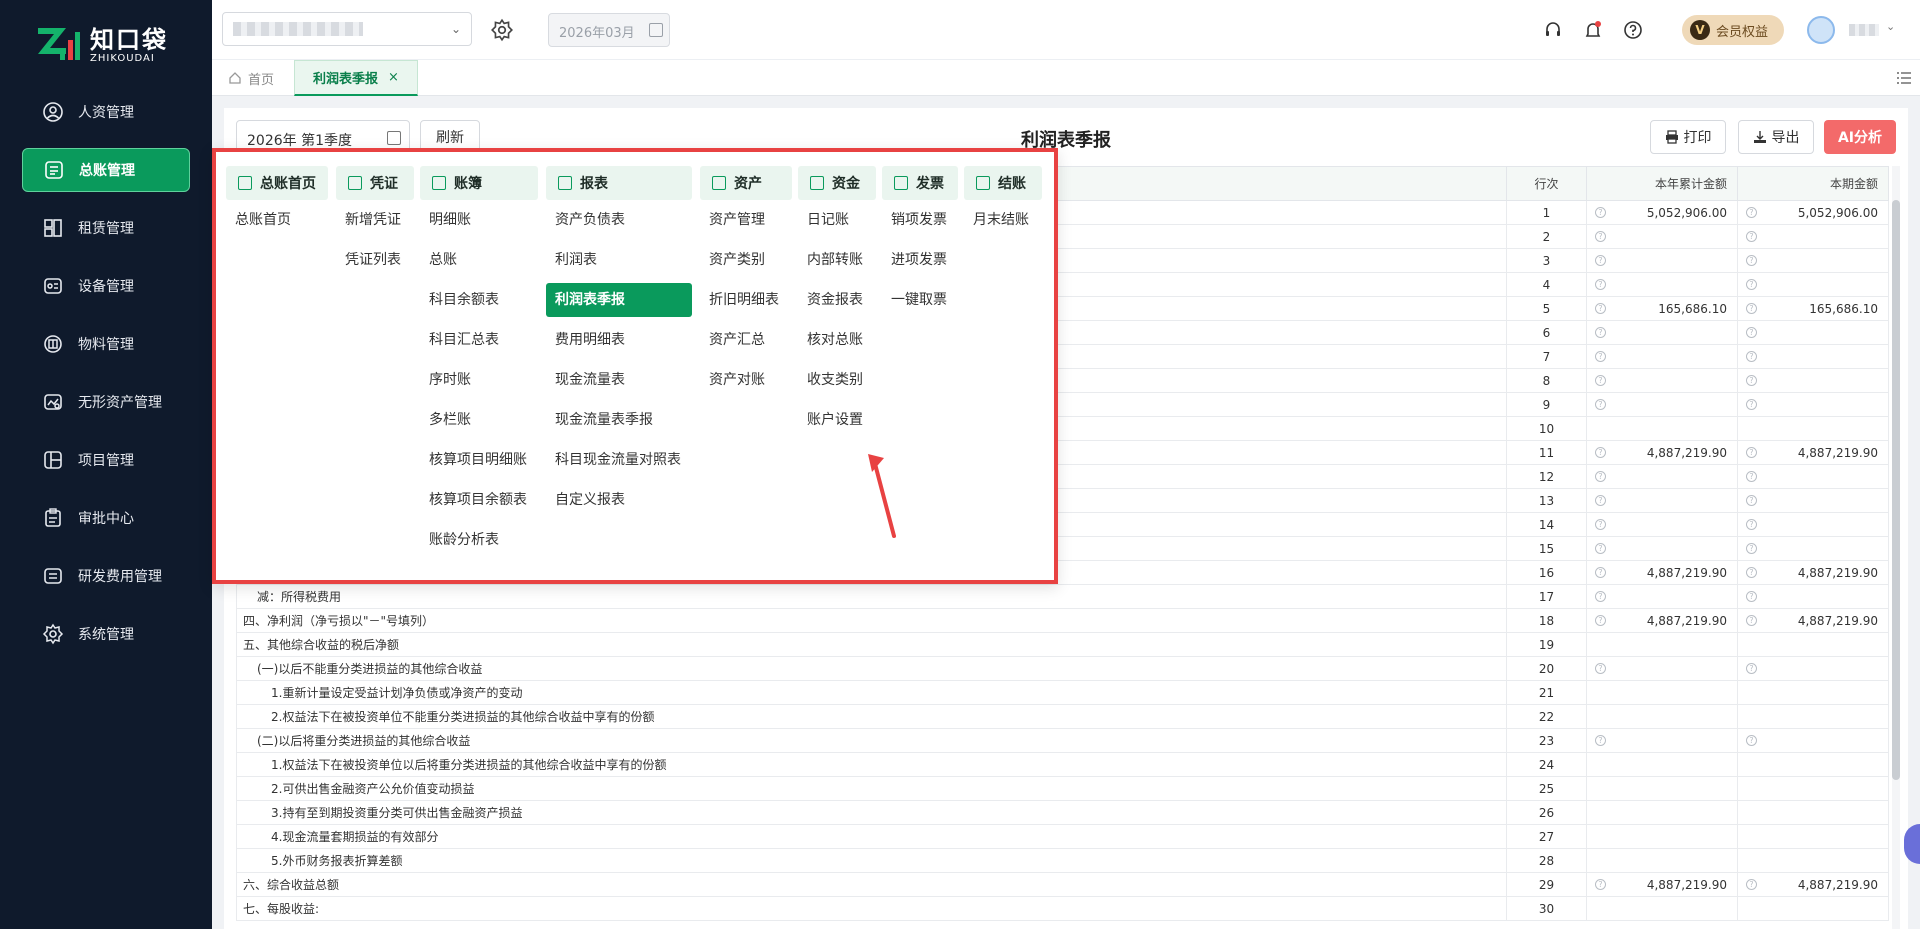 Image resolution: width=1920 pixels, height=929 pixels. Describe the element at coordinates (106, 228) in the screenshot. I see `sidebar-item-lease: 租赁管理` at that location.